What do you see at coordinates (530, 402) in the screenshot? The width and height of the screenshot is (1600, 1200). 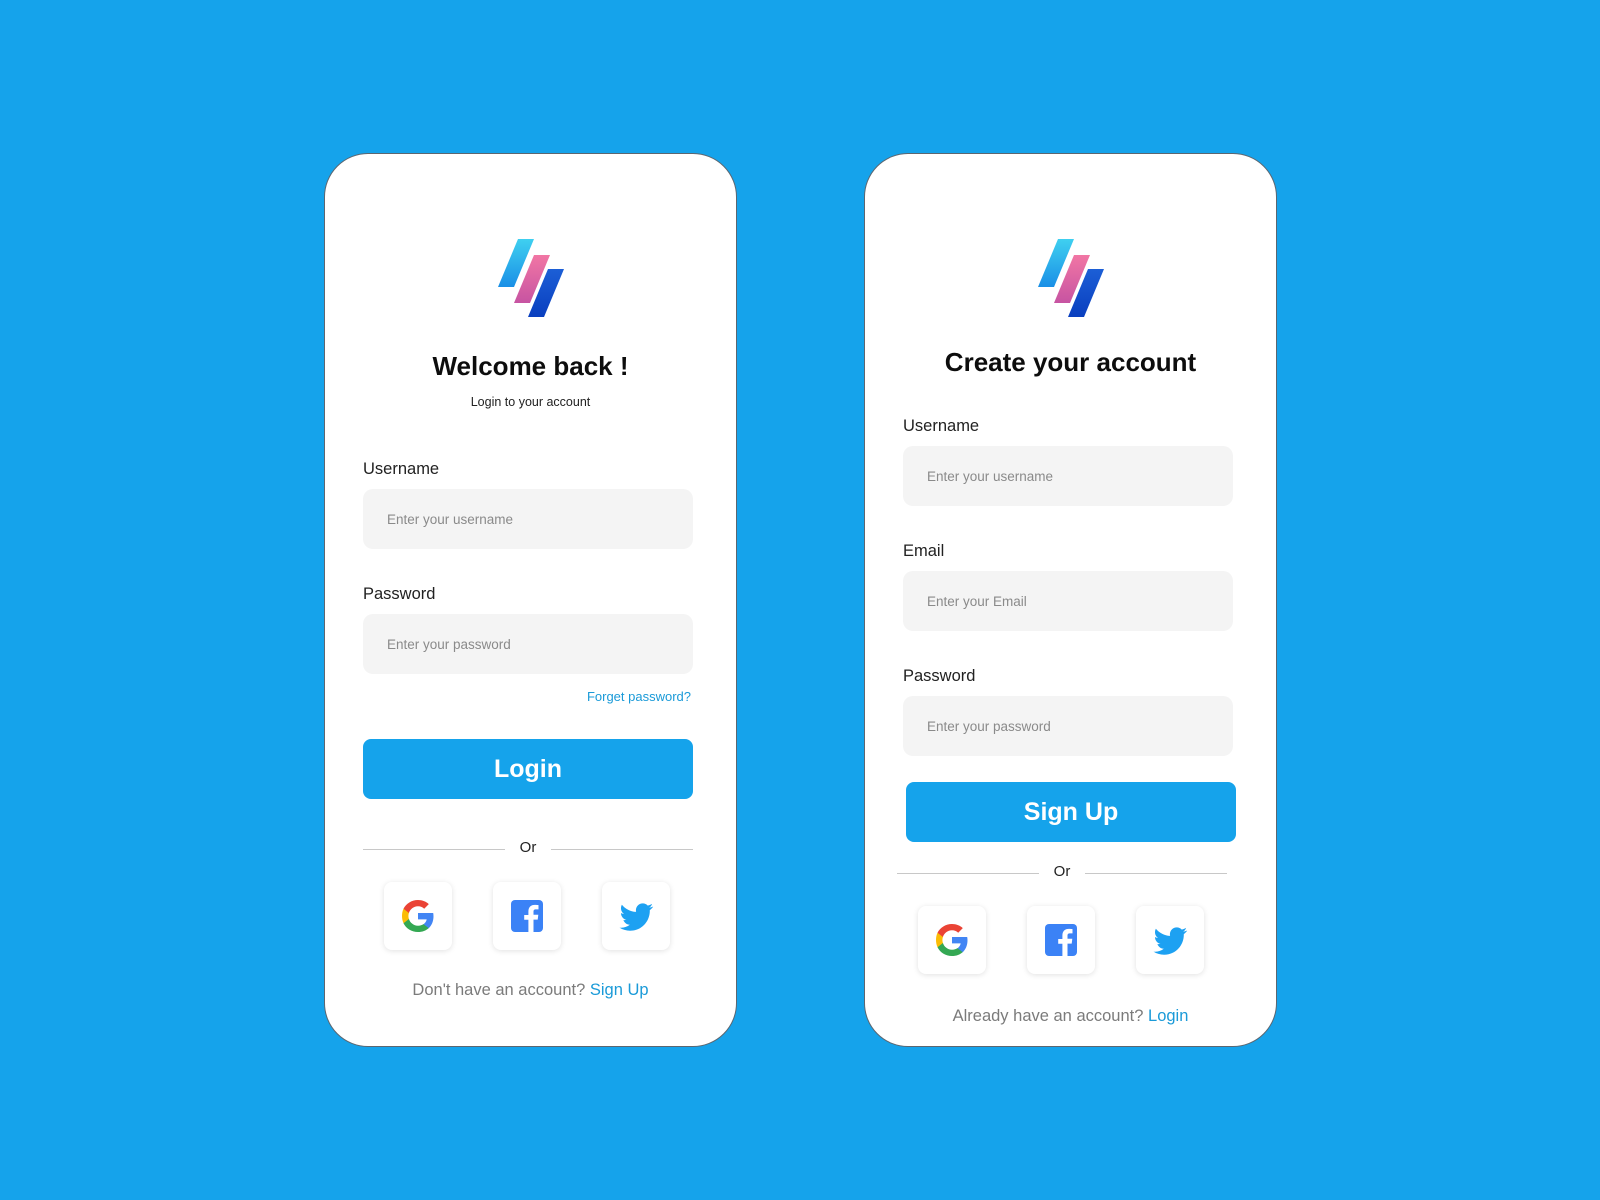 I see `login-subtitle: Login to your account` at bounding box center [530, 402].